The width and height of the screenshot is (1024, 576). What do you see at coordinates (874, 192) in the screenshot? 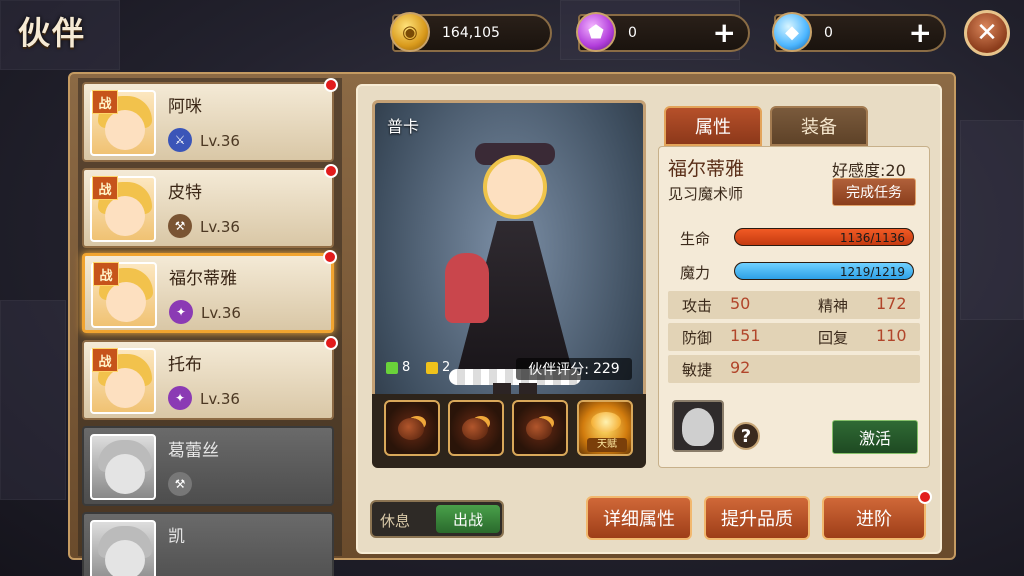
I see `complete-task-button: 完成任务` at bounding box center [874, 192].